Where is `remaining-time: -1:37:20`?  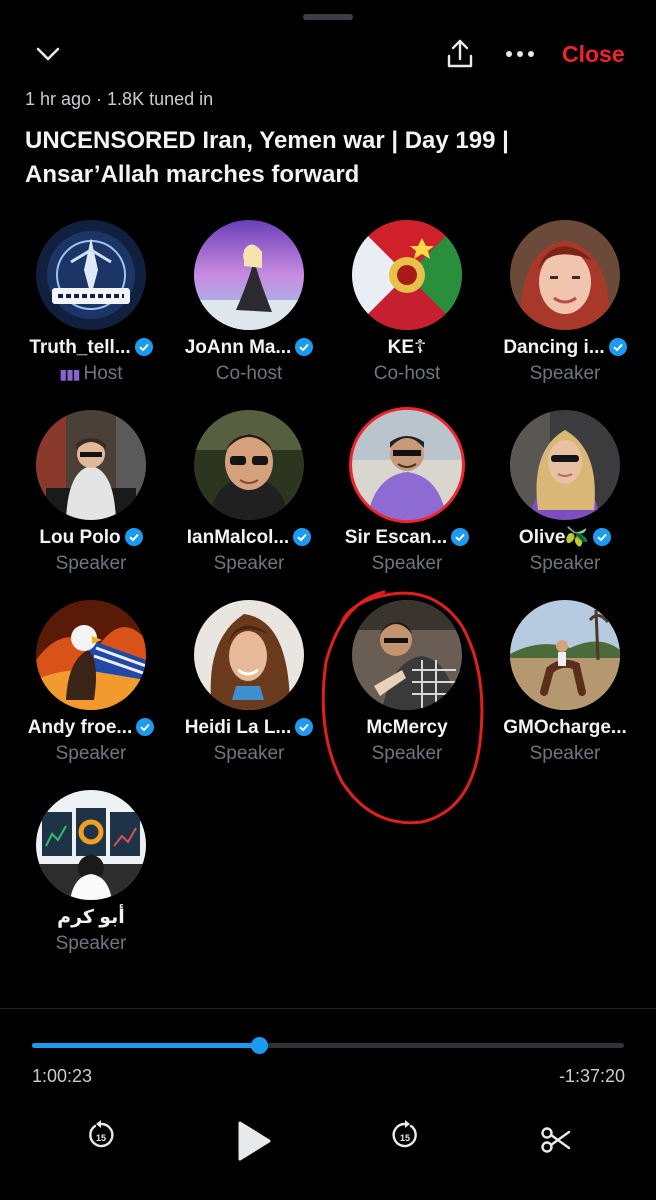
remaining-time: -1:37:20 is located at coordinates (591, 1076).